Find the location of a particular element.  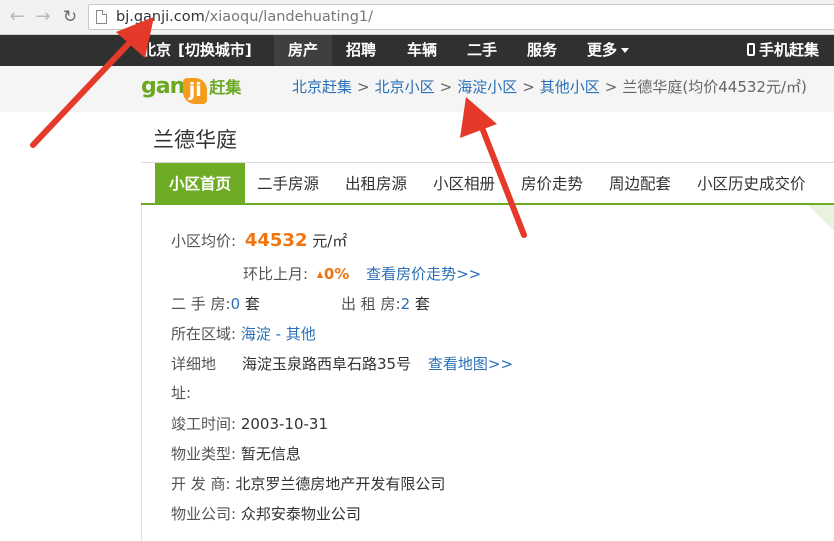

price-trend-link: 查看房价走势>> is located at coordinates (423, 274).